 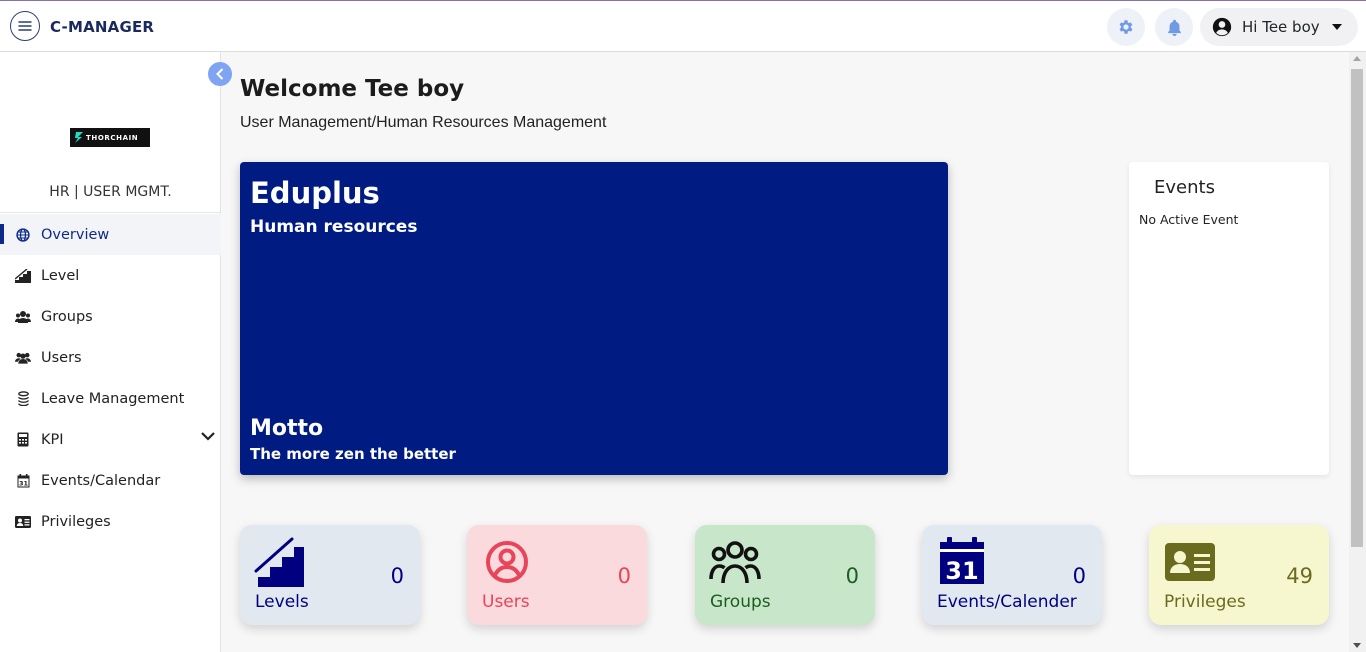 What do you see at coordinates (76, 521) in the screenshot?
I see `sidebar-item-label: Privileges` at bounding box center [76, 521].